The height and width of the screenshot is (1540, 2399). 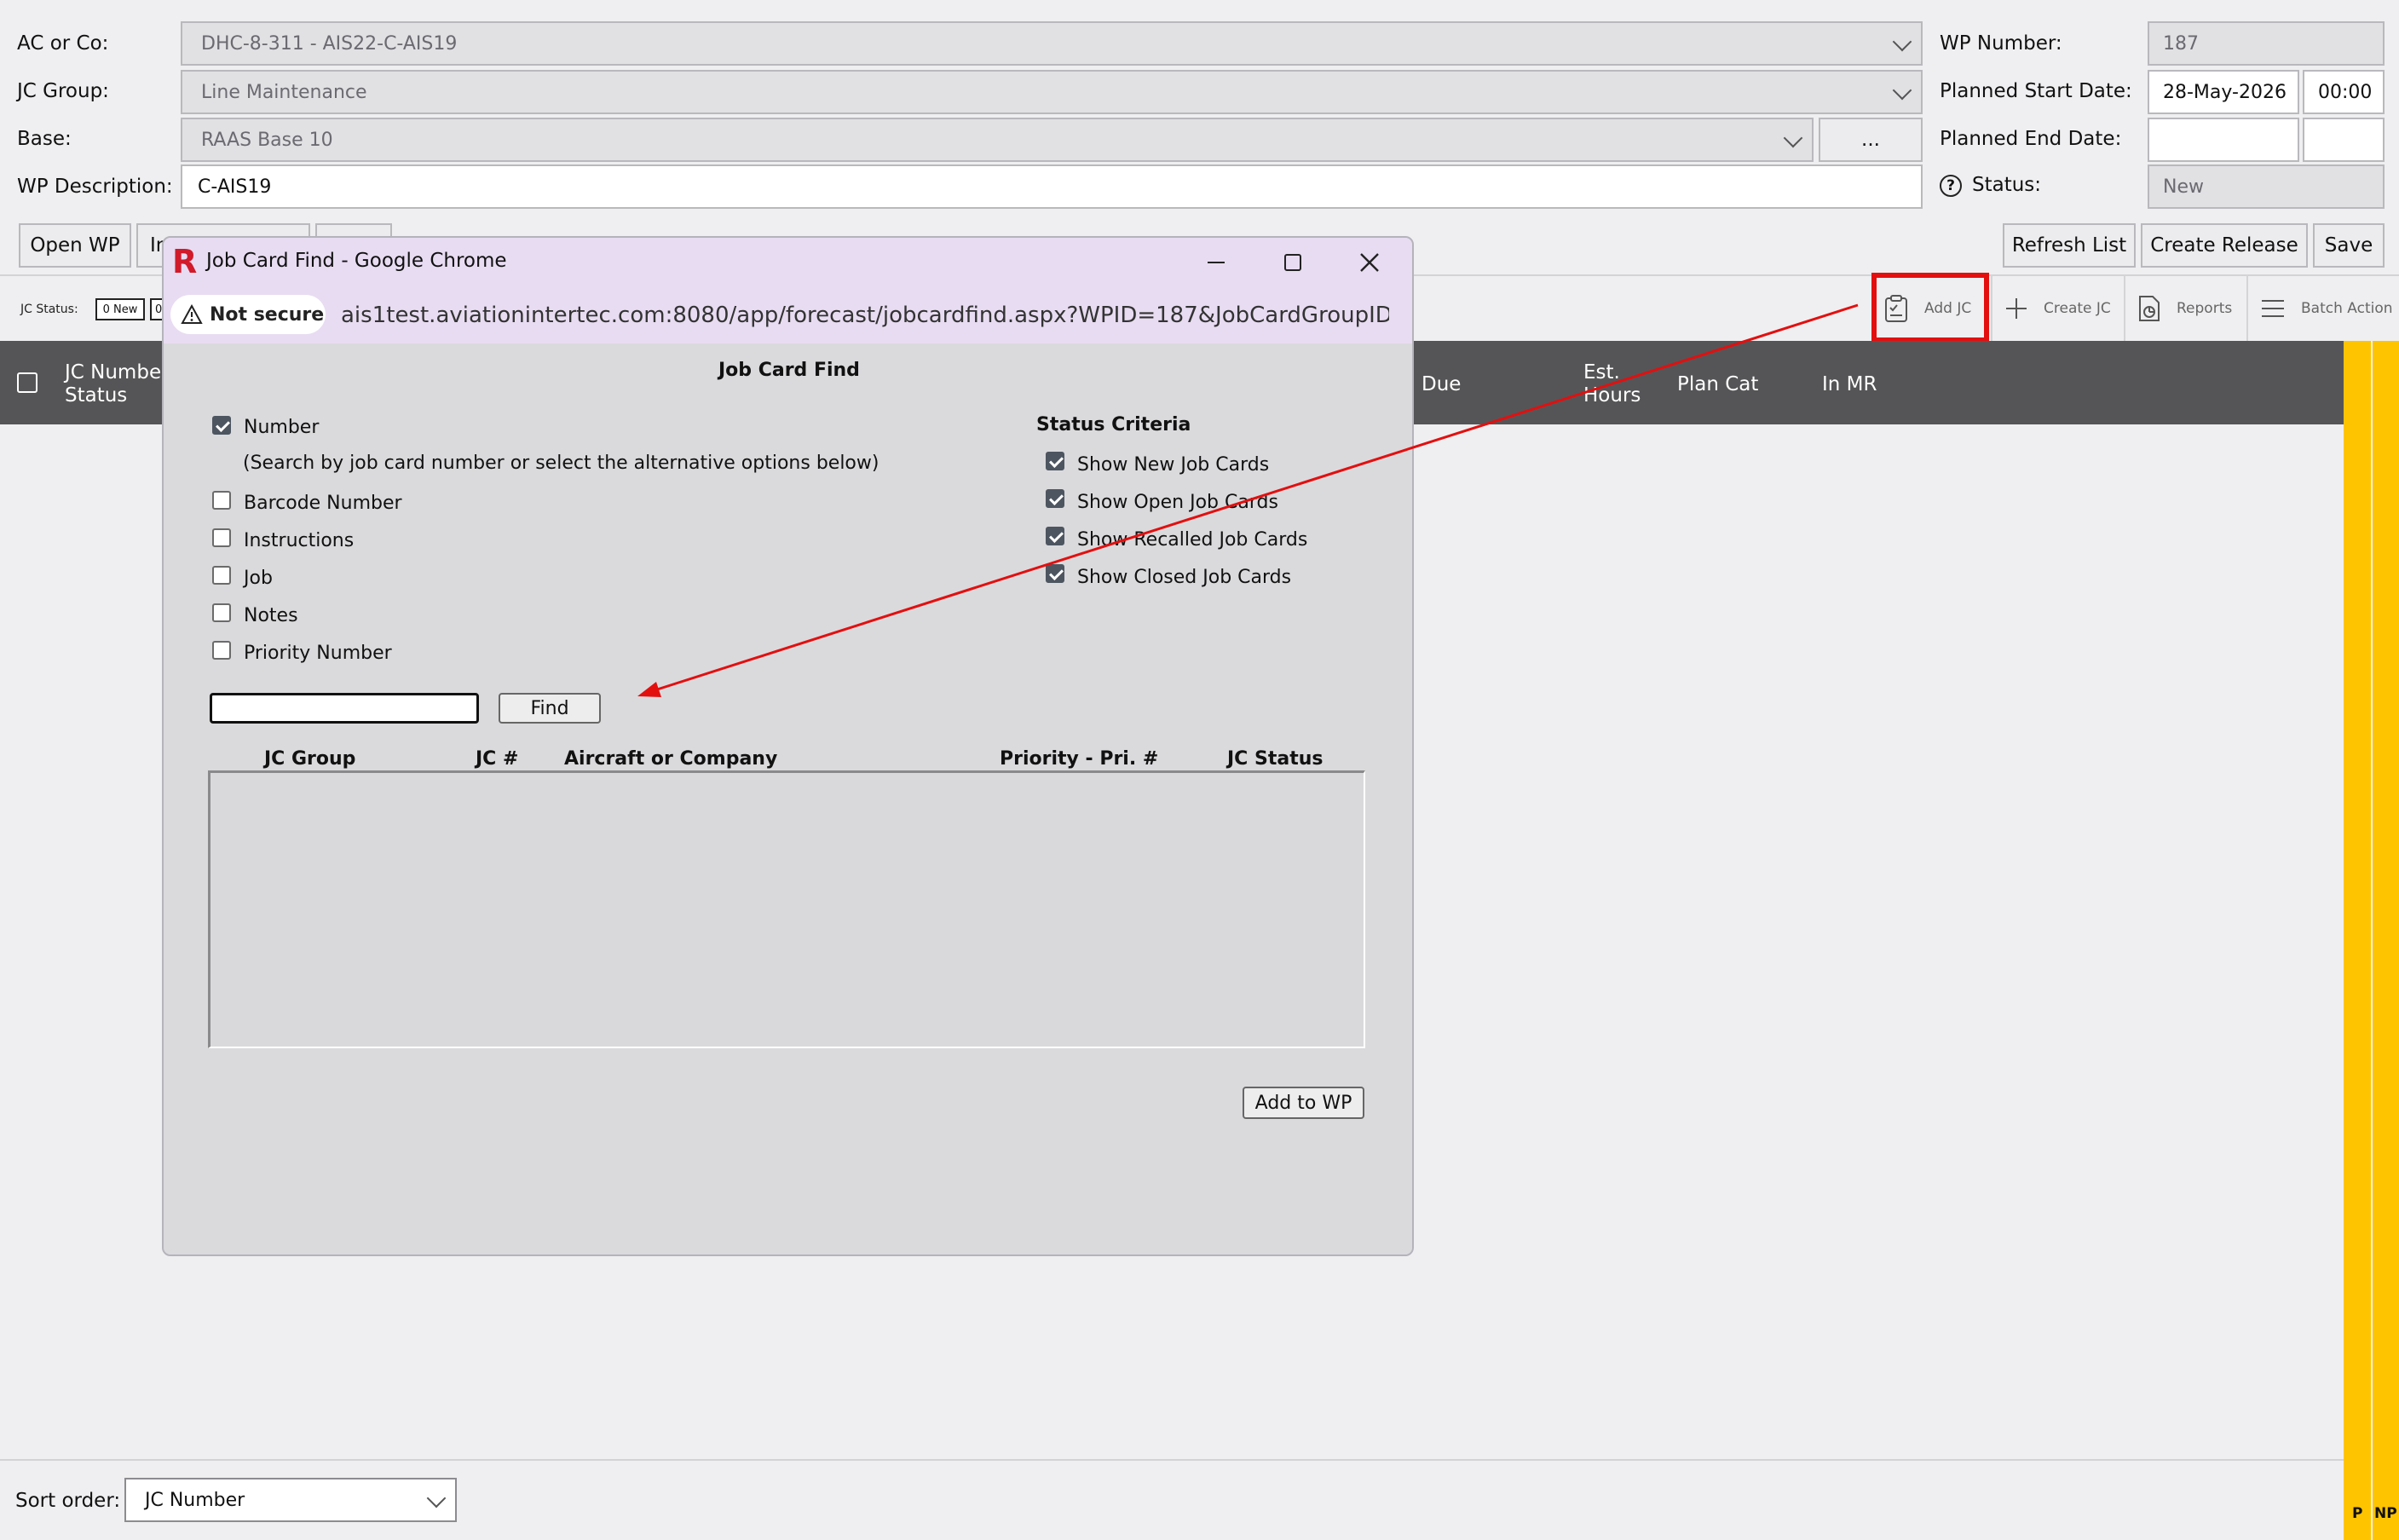 What do you see at coordinates (1177, 502) in the screenshot?
I see `show-open-label: Show Open Job Cards` at bounding box center [1177, 502].